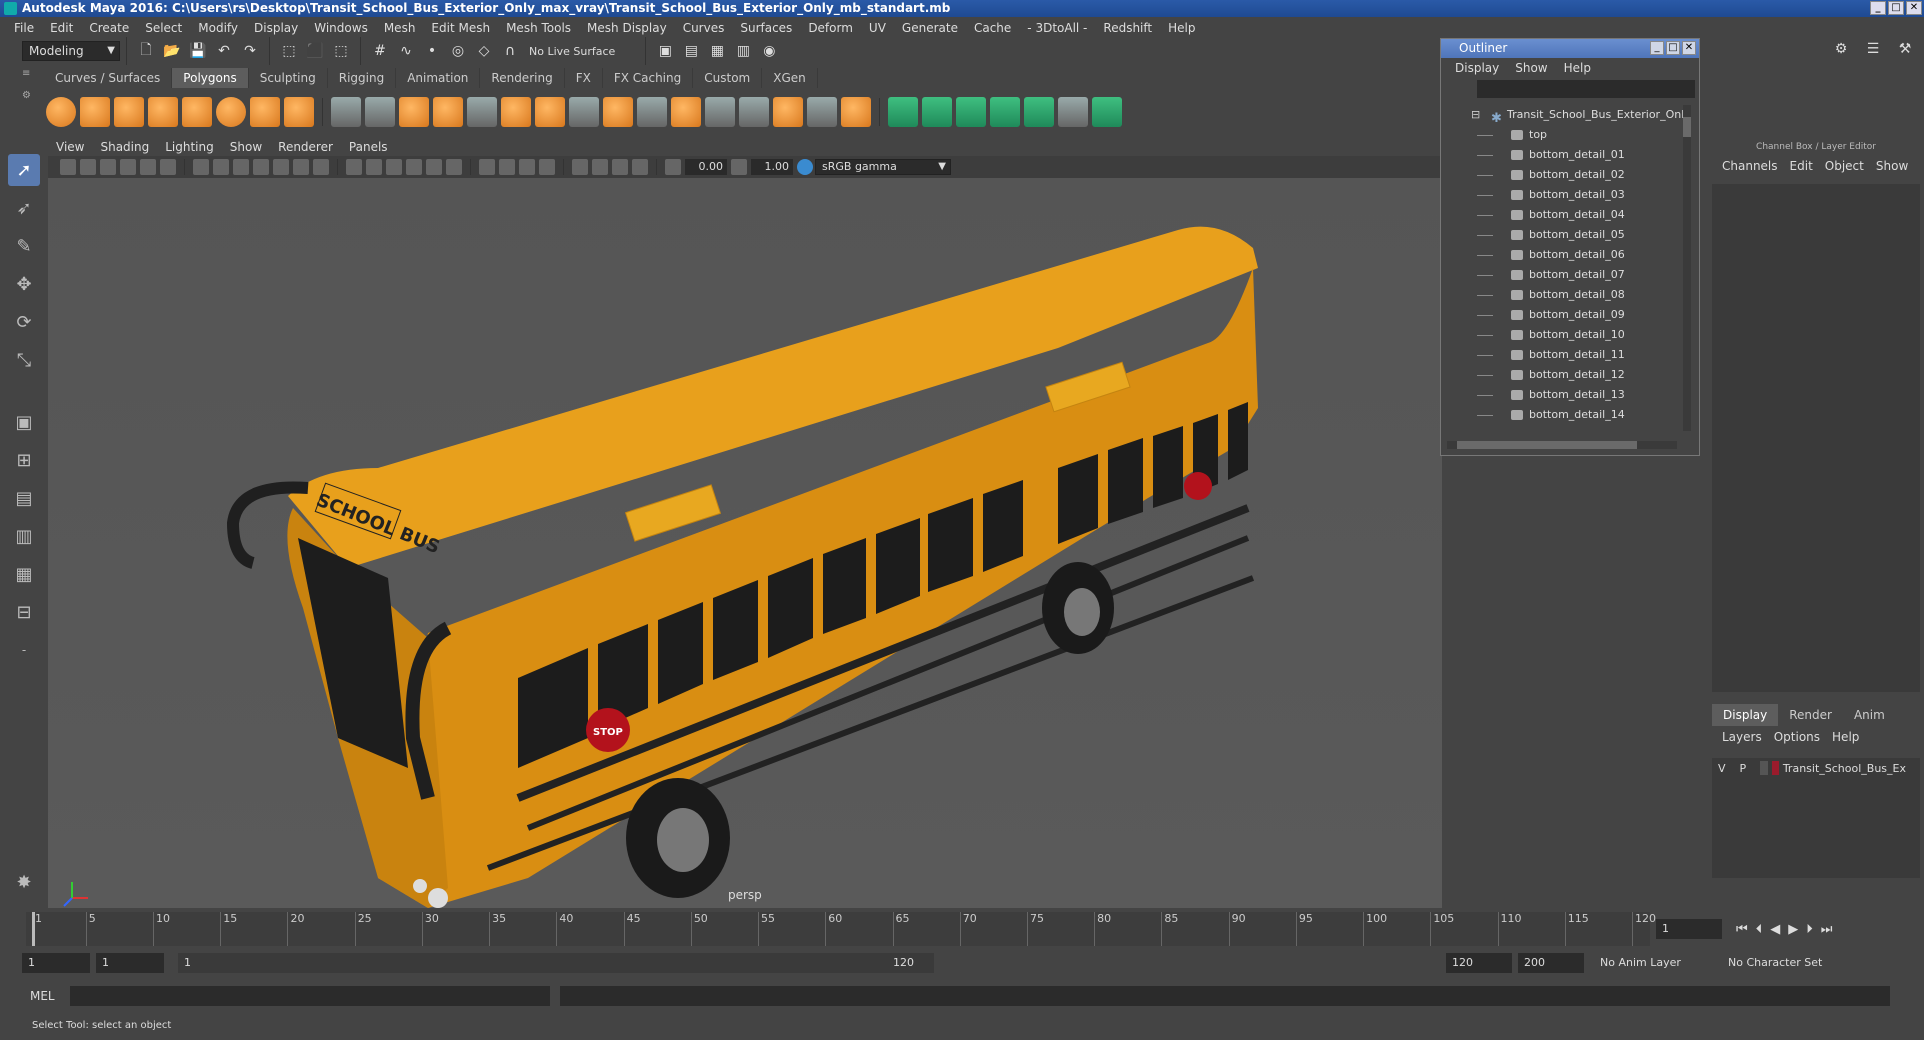 The width and height of the screenshot is (1924, 1040). What do you see at coordinates (1914, 8) in the screenshot?
I see `close-button: ✕` at bounding box center [1914, 8].